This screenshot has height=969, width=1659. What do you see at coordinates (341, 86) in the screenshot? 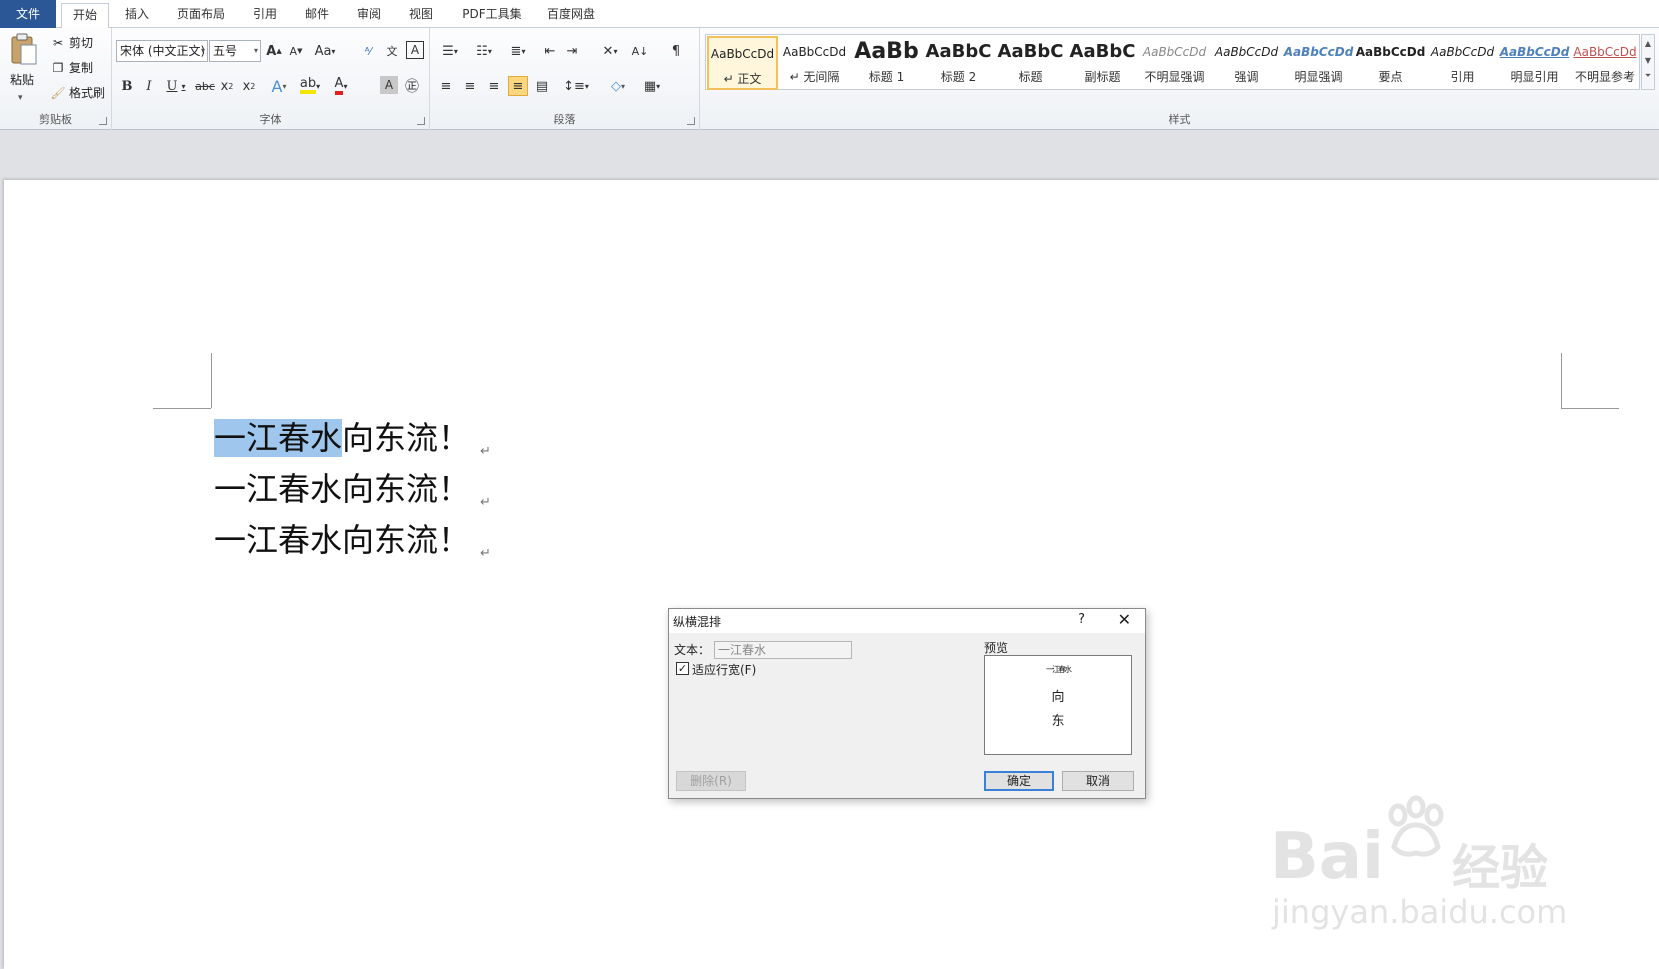
I see `font-color-icon: A ▾` at bounding box center [341, 86].